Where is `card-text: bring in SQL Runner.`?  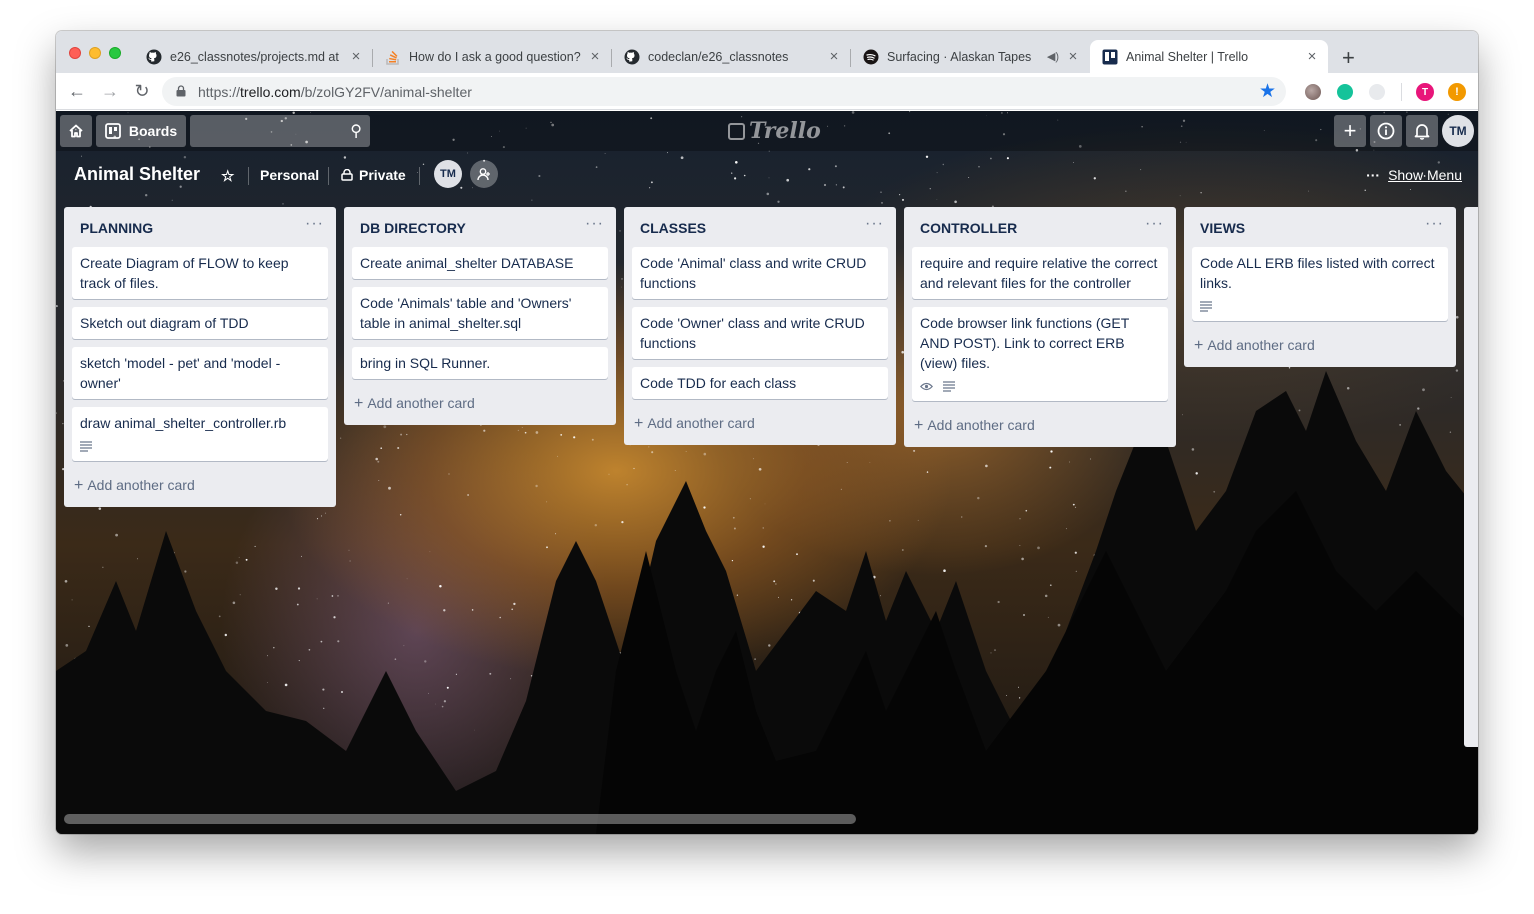
card-text: bring in SQL Runner. is located at coordinates (425, 363).